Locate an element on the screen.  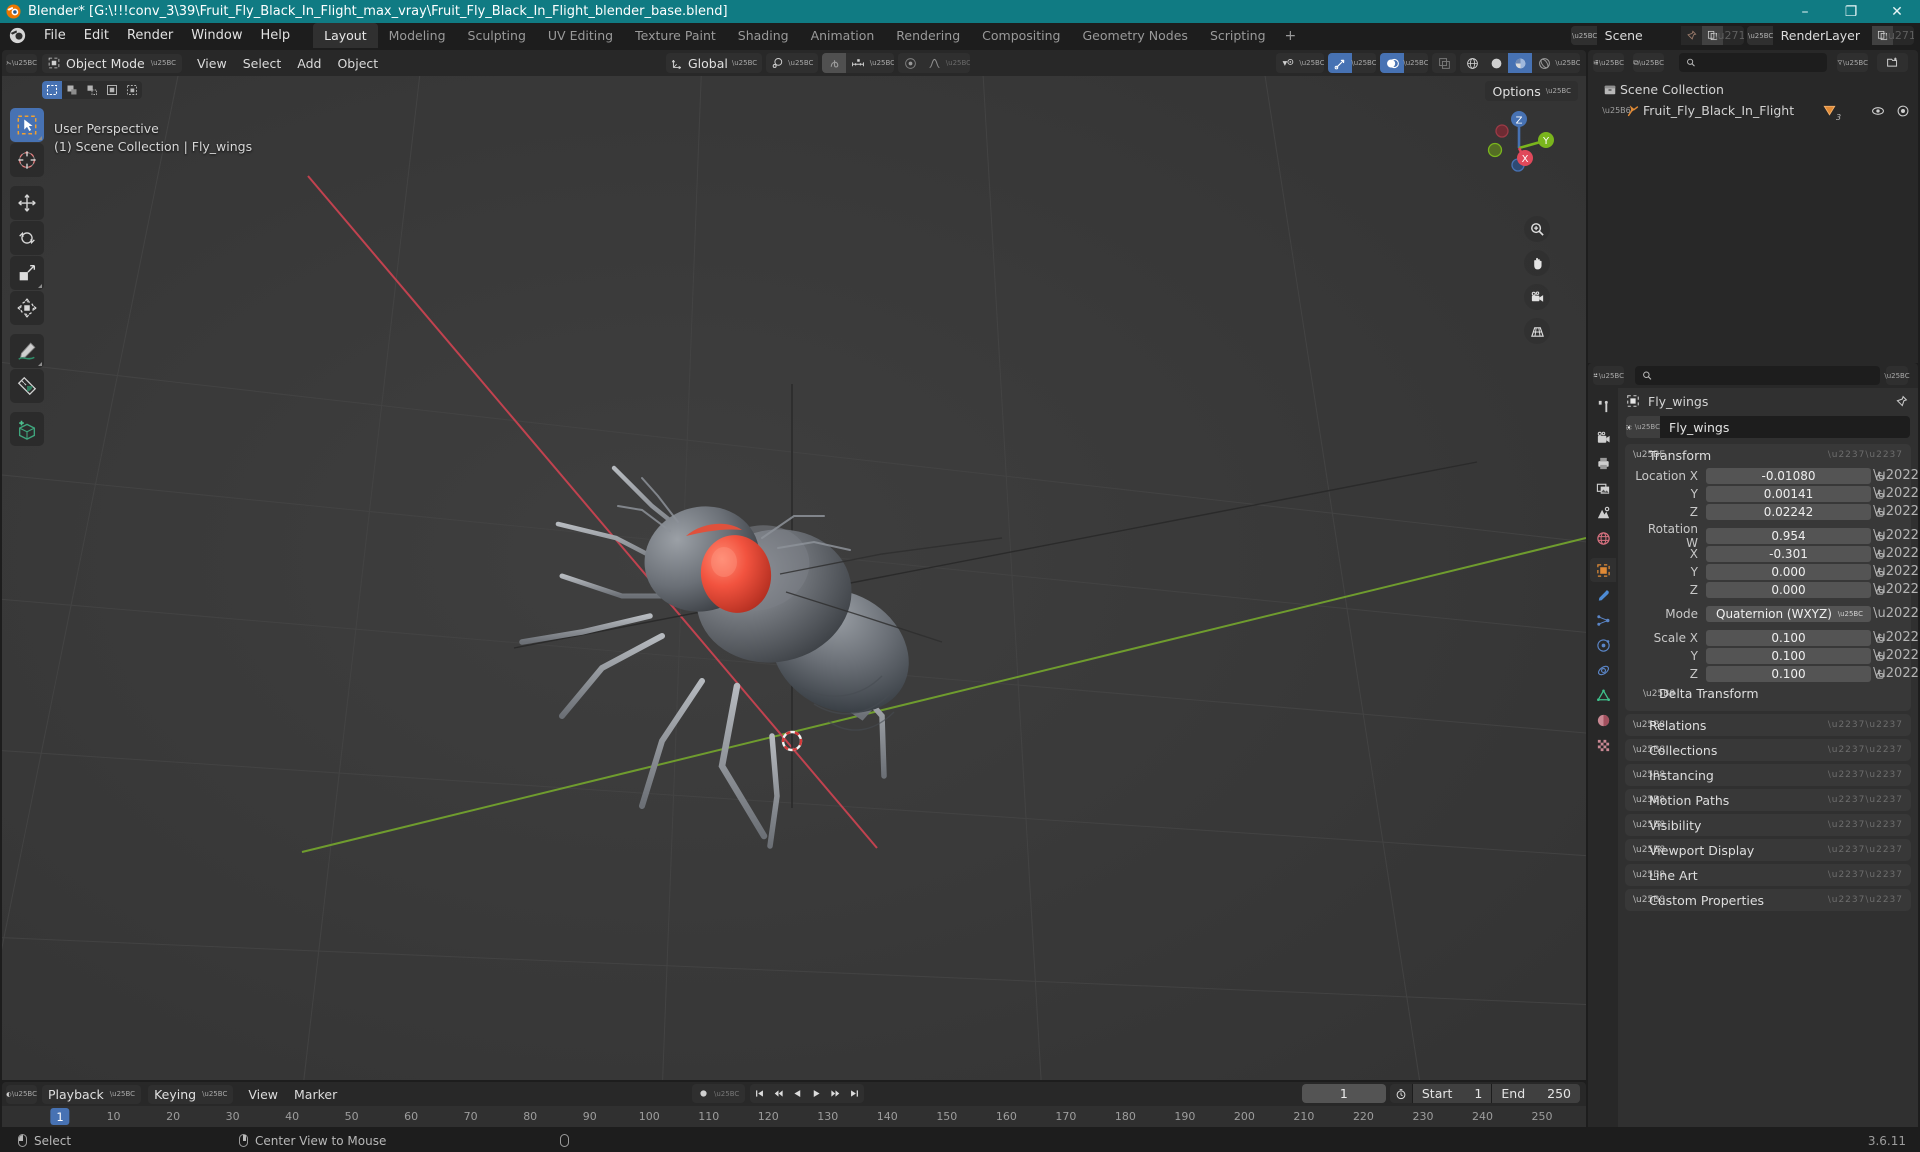
panel-motion-paths: \u25B8 Motion Paths \u2237\u2237 is located at coordinates (1768, 800).